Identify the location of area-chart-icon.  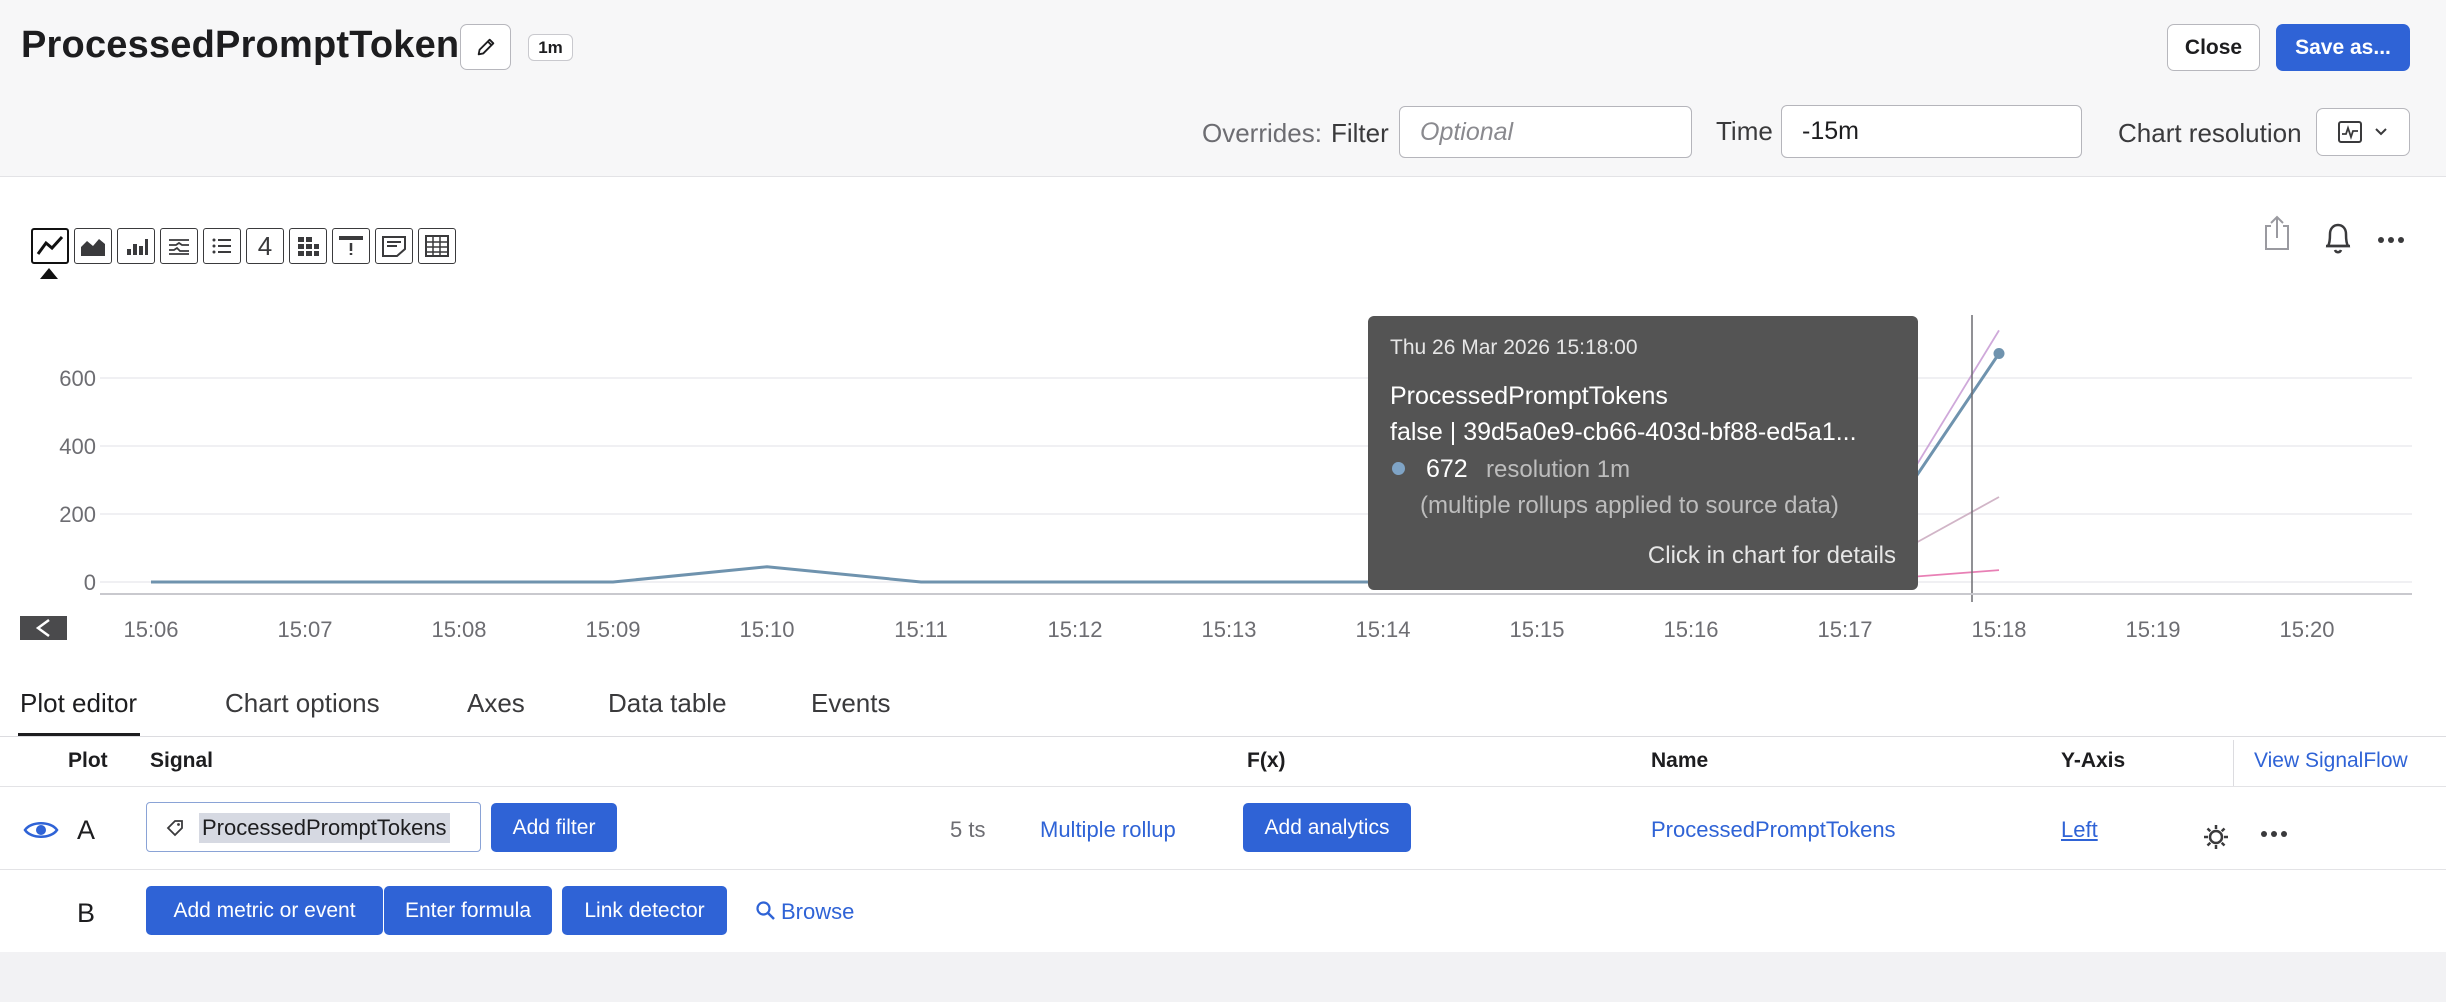
(93, 247).